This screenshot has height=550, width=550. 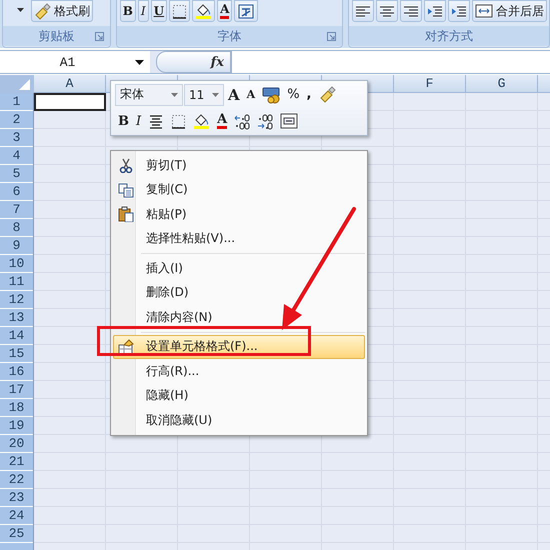 What do you see at coordinates (16, 408) in the screenshot?
I see `row-header: 18` at bounding box center [16, 408].